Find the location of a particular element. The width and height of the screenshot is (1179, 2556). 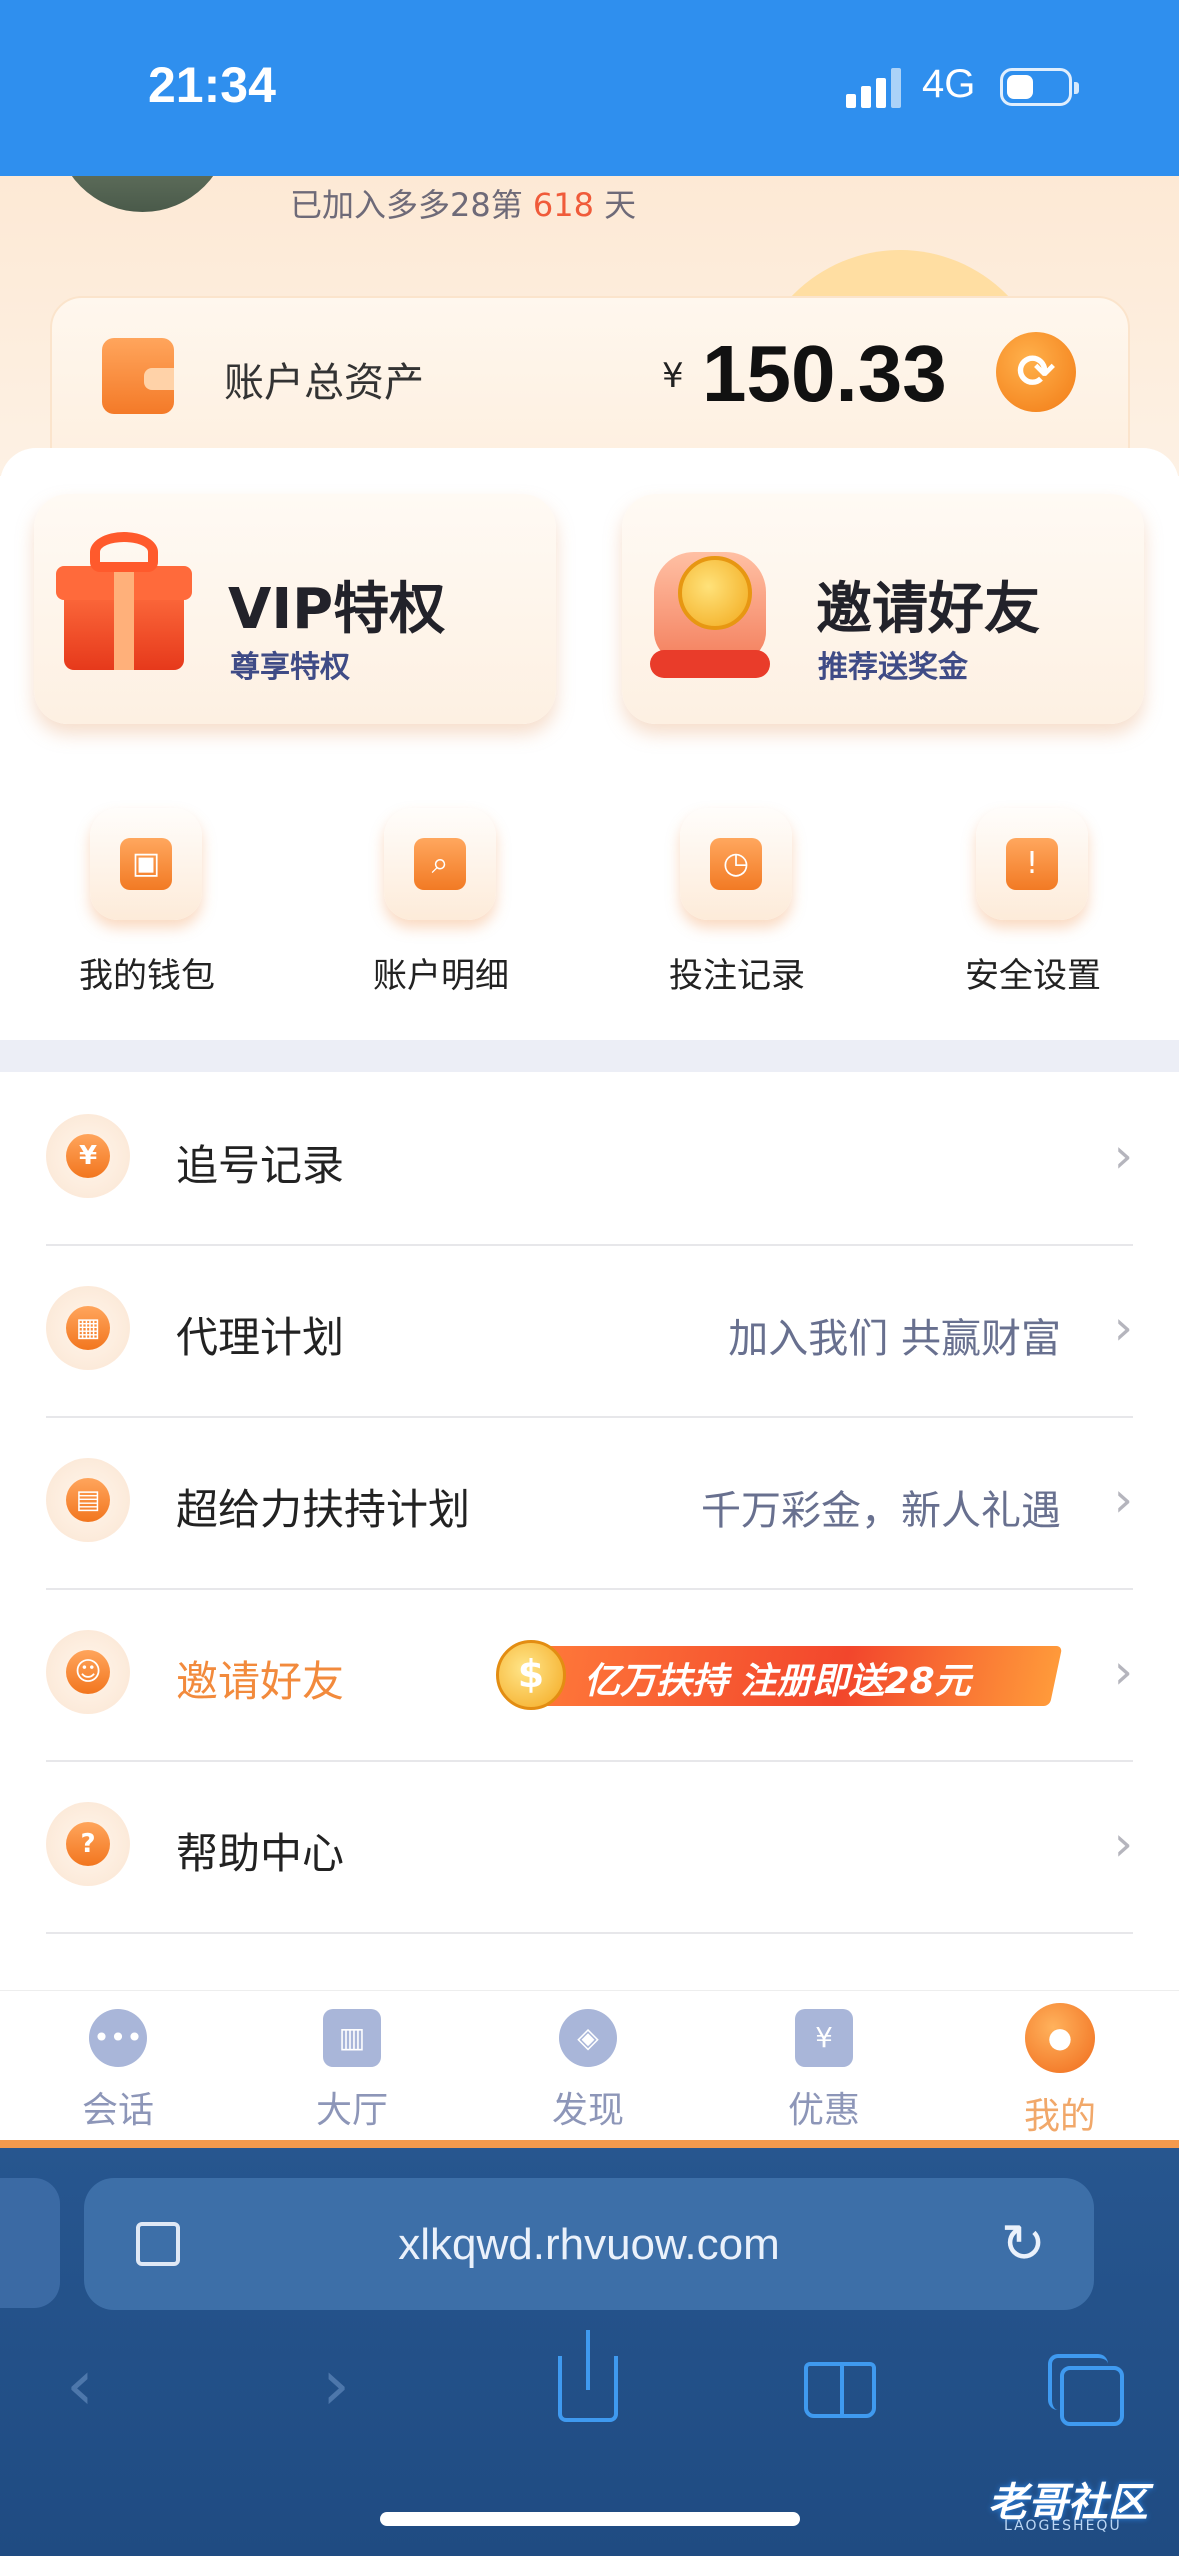

menu-item-support-plan: ▤ 超给力扶持计划 千万彩金，新人礼遇 › is located at coordinates (589, 1504).